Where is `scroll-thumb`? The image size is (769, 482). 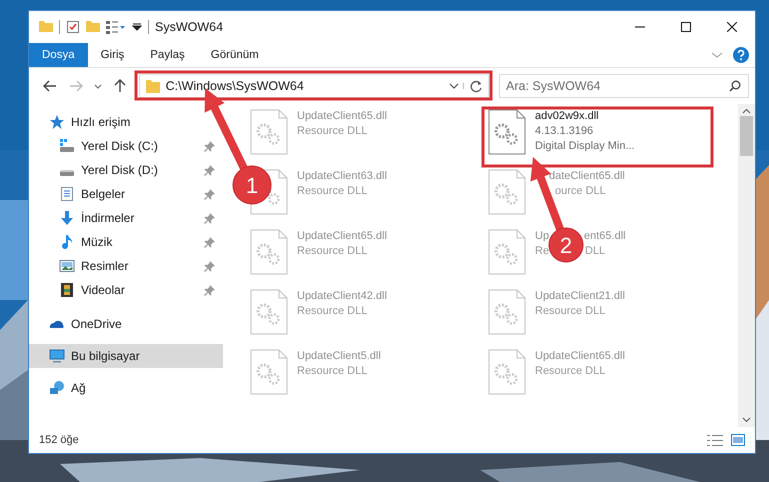 scroll-thumb is located at coordinates (746, 136).